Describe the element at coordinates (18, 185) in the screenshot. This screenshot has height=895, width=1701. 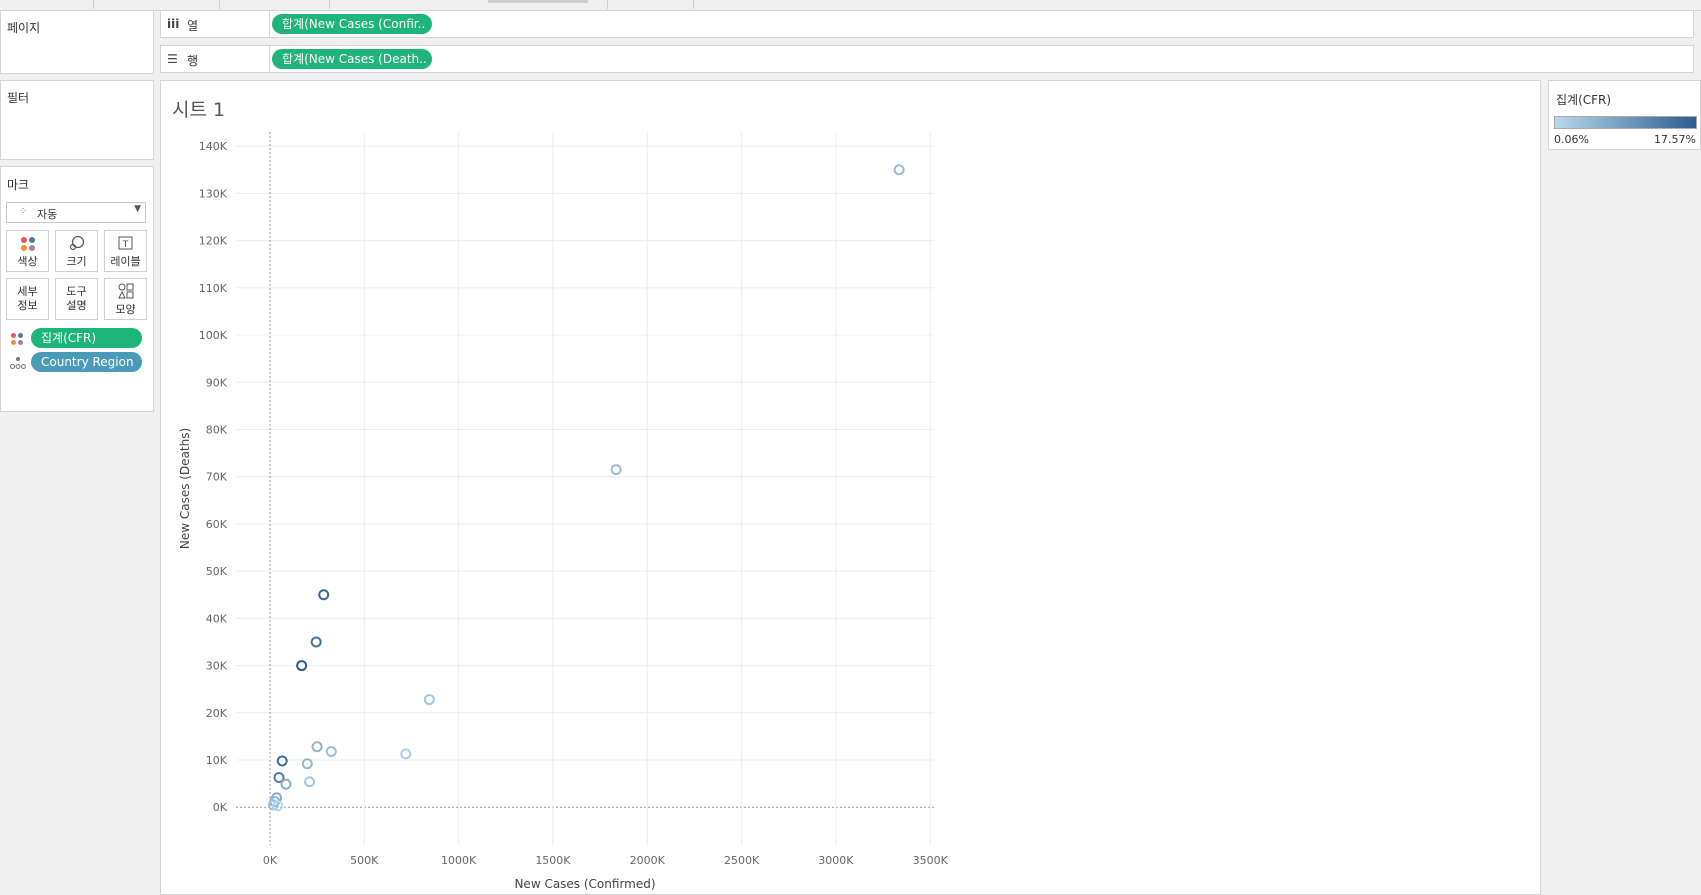
I see `marks-title: 마크` at that location.